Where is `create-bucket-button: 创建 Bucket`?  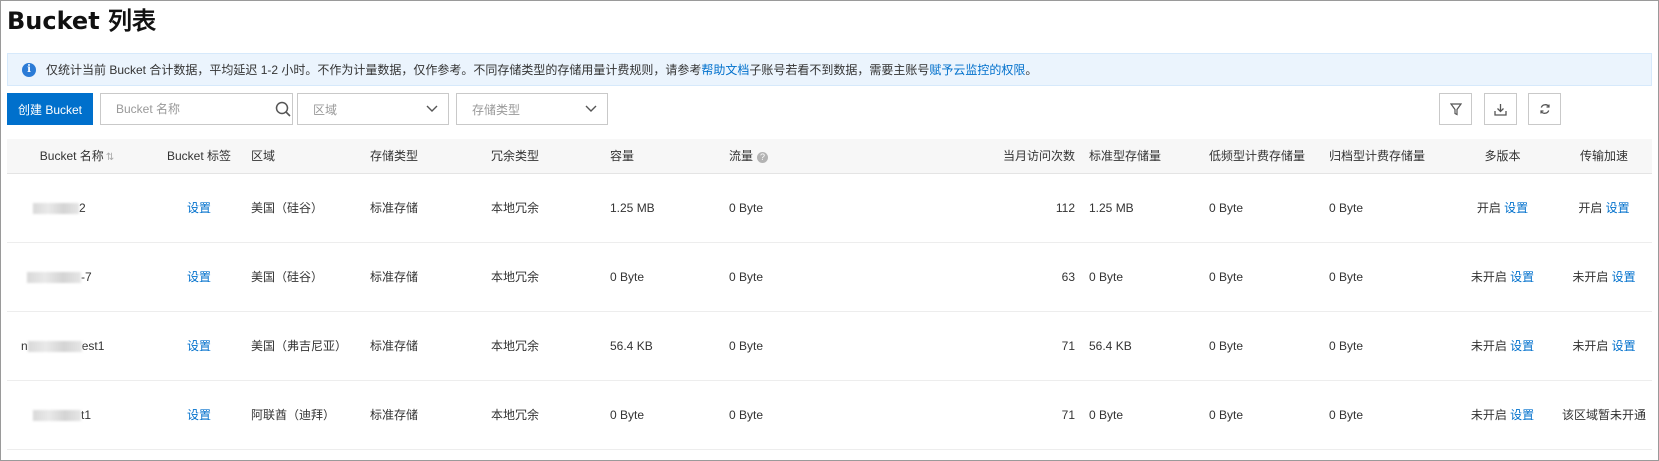 create-bucket-button: 创建 Bucket is located at coordinates (50, 109).